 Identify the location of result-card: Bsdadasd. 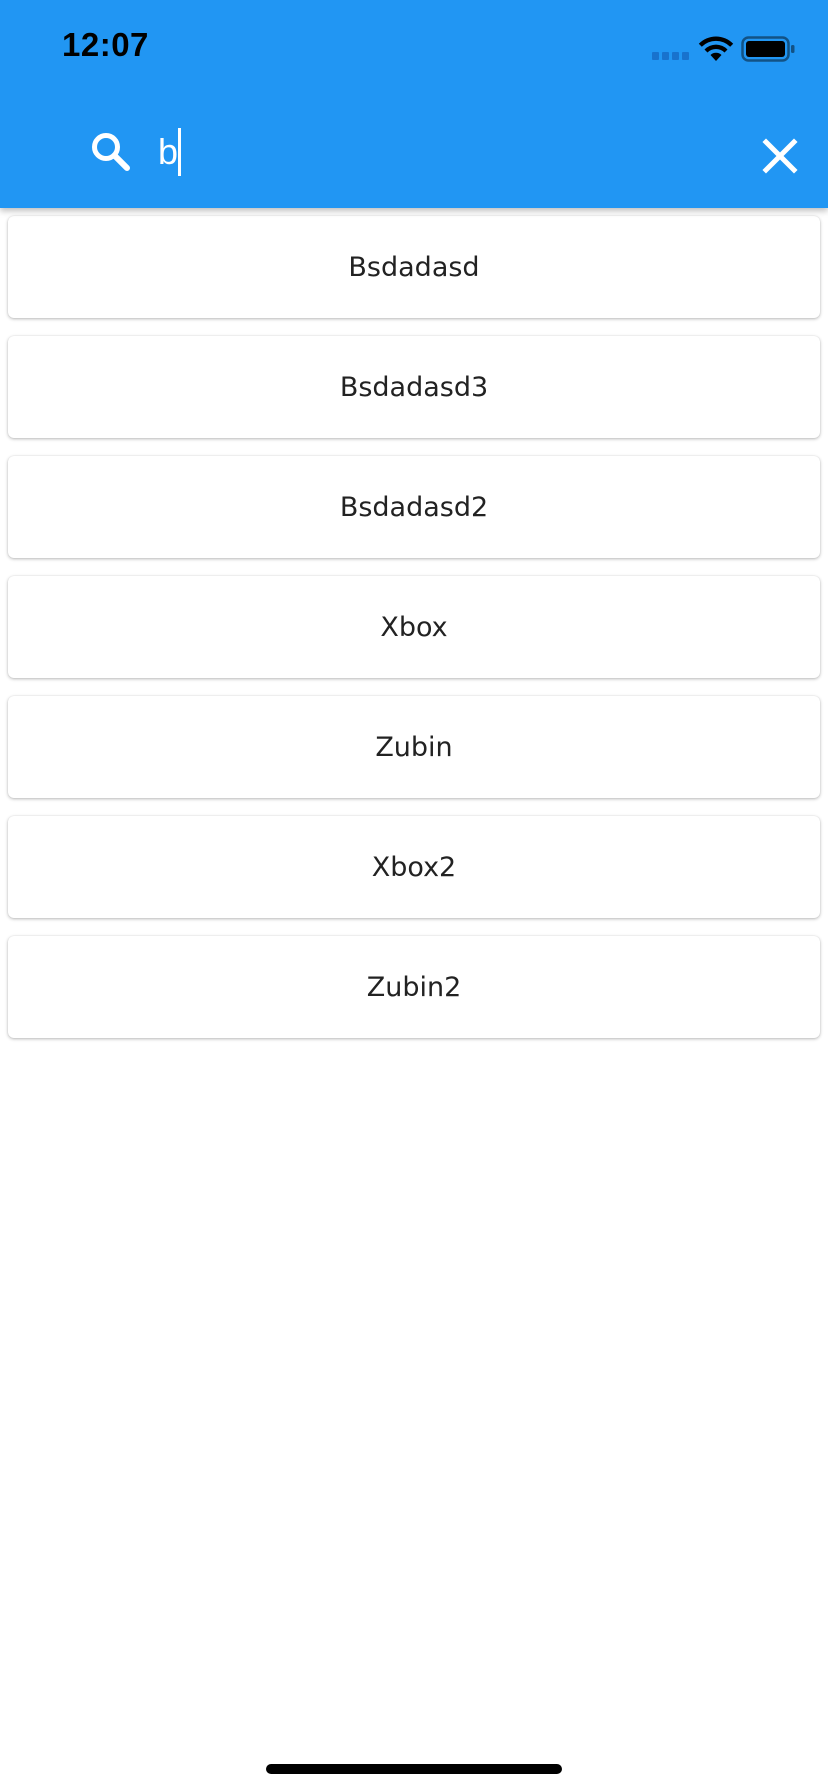
(414, 267).